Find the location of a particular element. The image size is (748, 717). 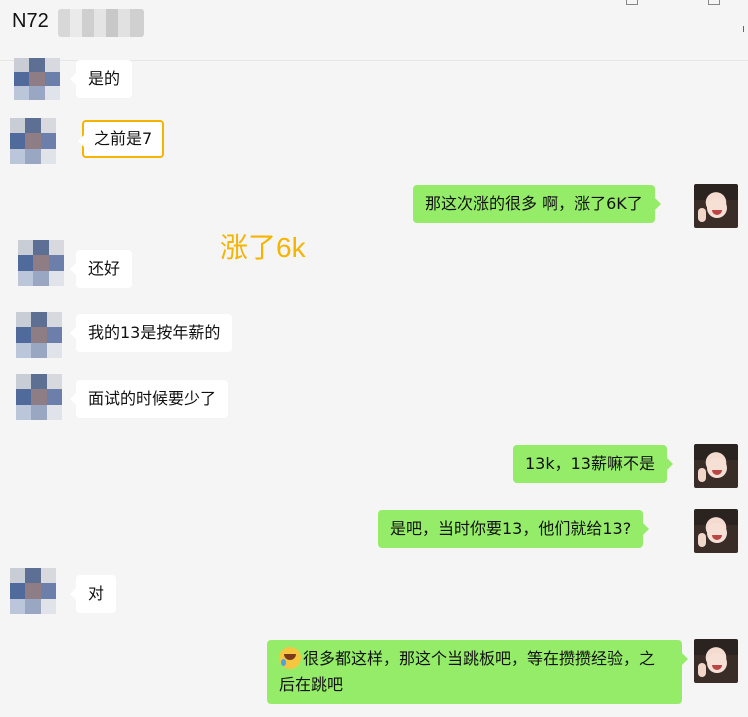

chat-header: N72 is located at coordinates (374, 30).